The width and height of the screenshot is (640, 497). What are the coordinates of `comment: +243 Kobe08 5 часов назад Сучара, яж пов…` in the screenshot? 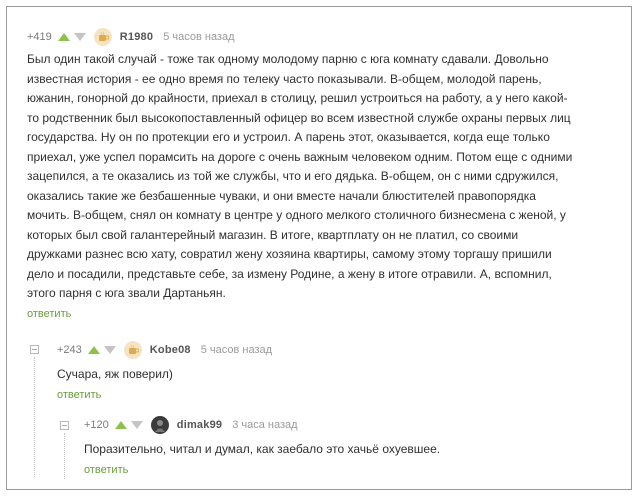 It's located at (337, 372).